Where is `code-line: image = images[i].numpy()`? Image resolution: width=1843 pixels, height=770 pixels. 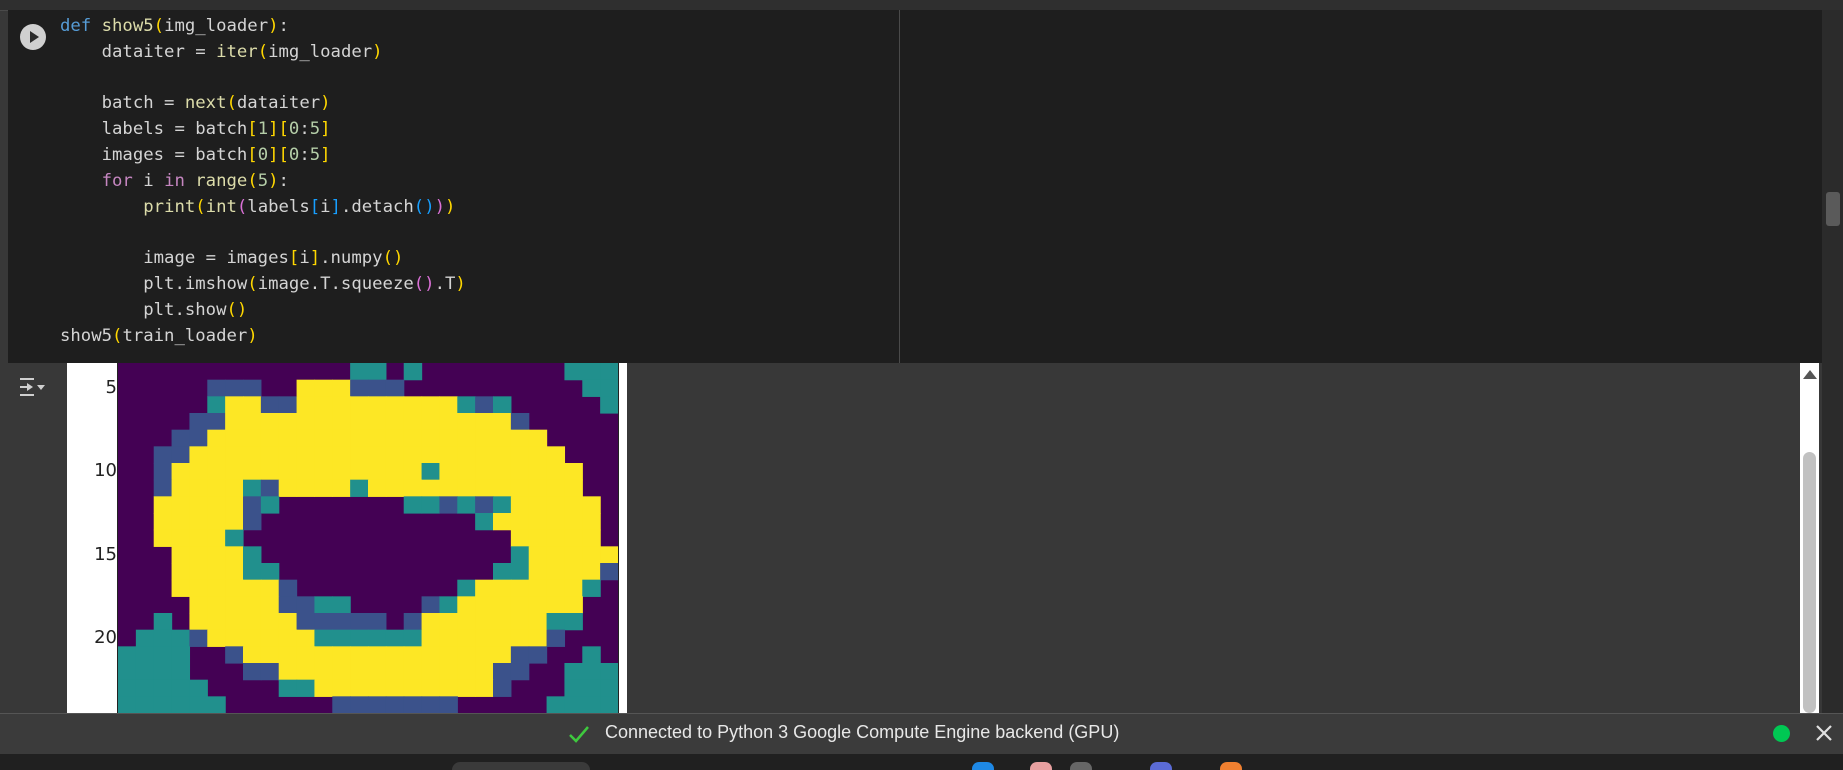 code-line: image = images[i].numpy() is located at coordinates (479, 259).